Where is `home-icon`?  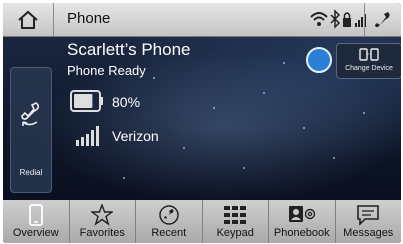
home-icon is located at coordinates (28, 19).